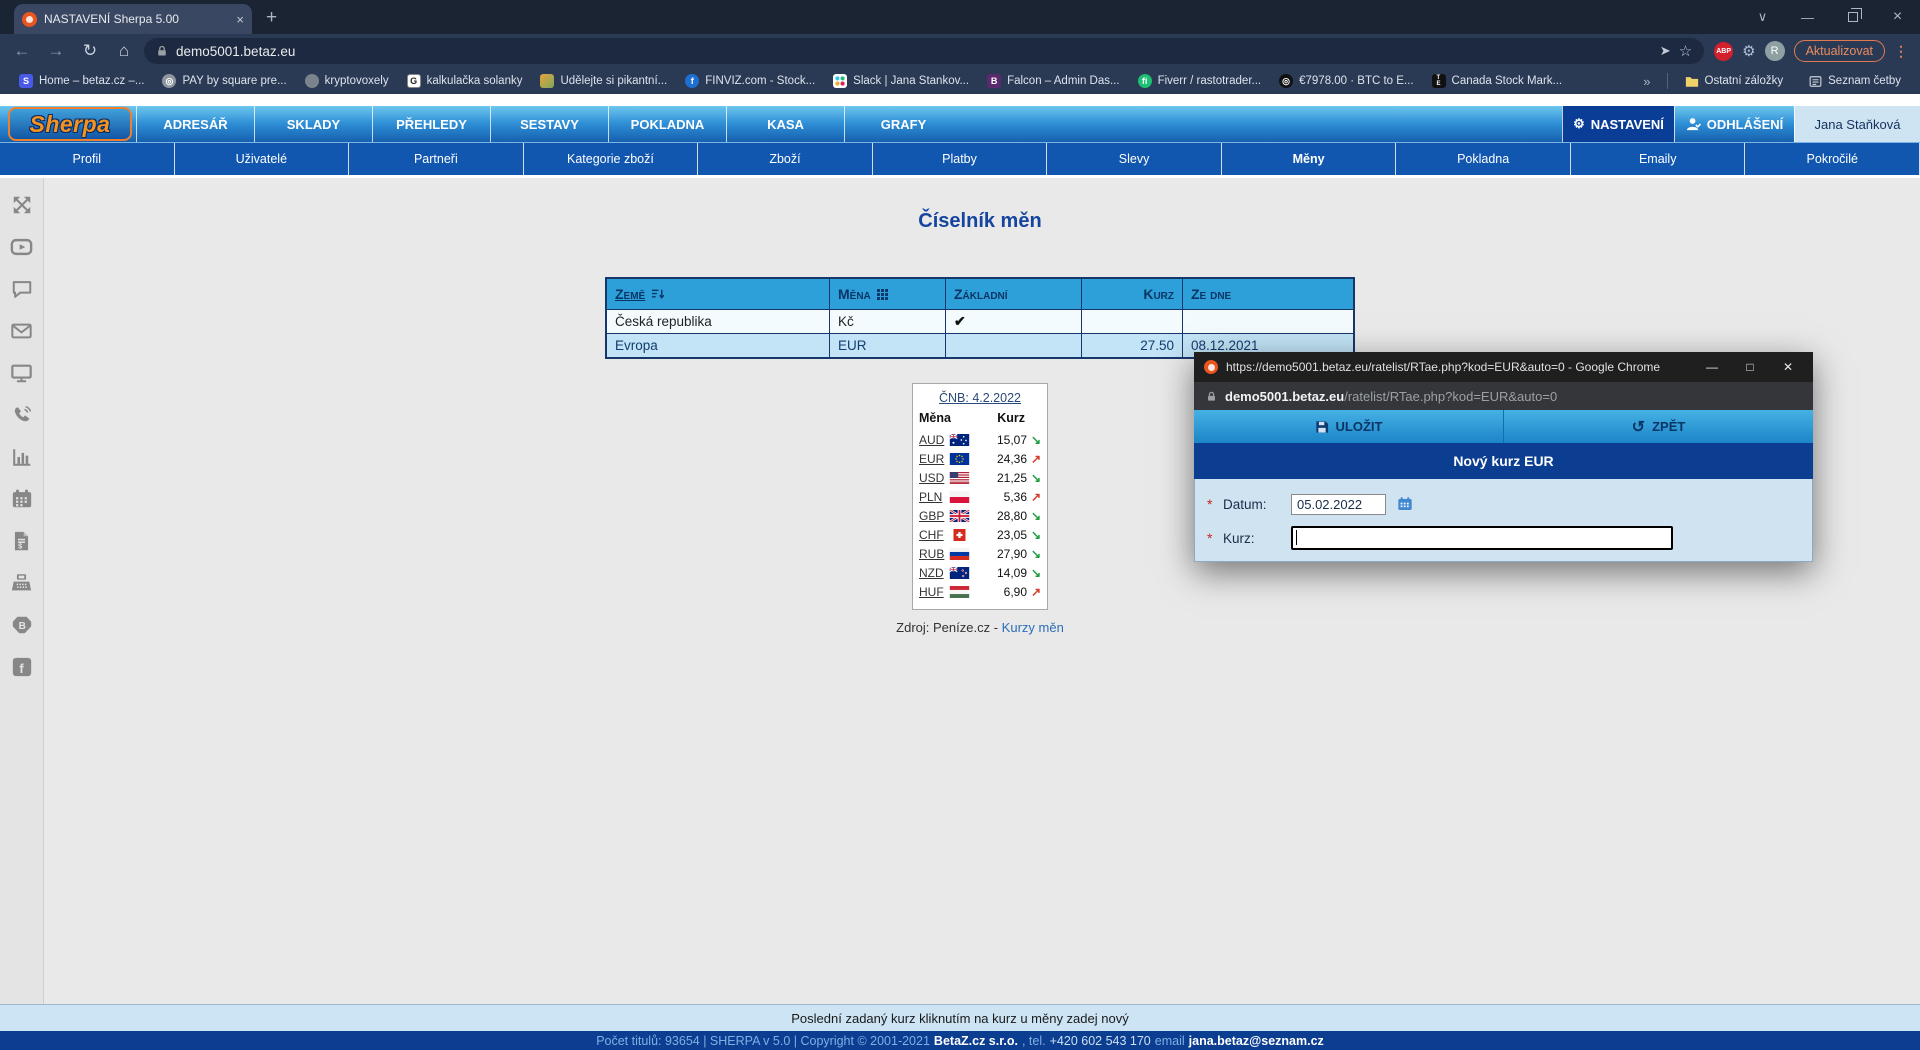 The image size is (1920, 1050). Describe the element at coordinates (1748, 51) in the screenshot. I see `extensions-puzzle-icon: ⚙︎` at that location.